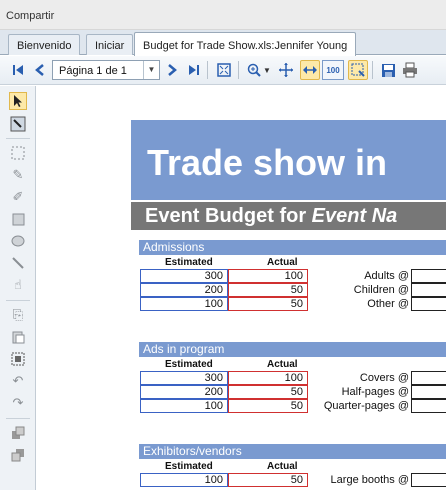  I want to click on page-selector: Página 1 de 1 ▼, so click(106, 70).